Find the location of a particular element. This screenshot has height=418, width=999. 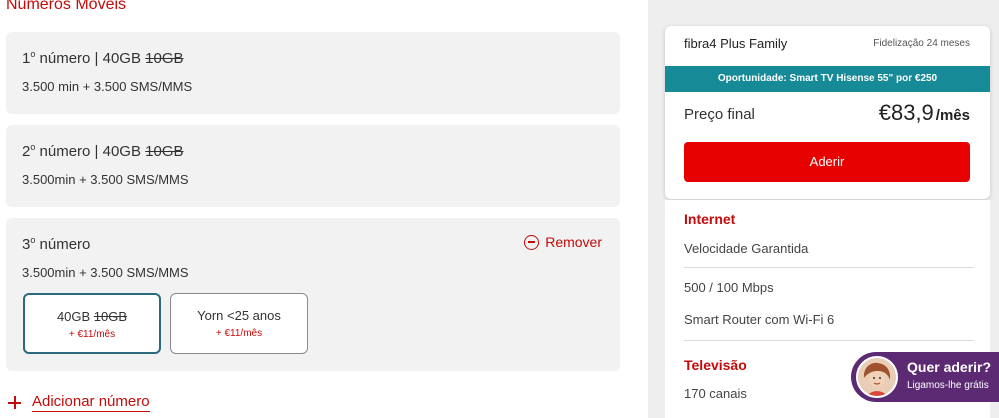

number-title: 2o número | 40GB 10GB is located at coordinates (103, 151).